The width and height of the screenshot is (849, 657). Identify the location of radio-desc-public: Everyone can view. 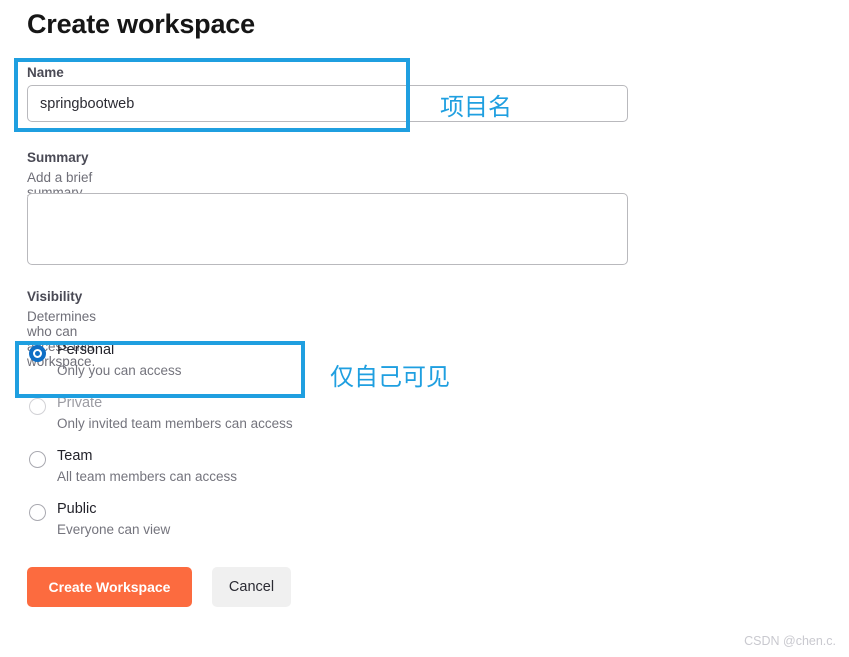
(114, 529).